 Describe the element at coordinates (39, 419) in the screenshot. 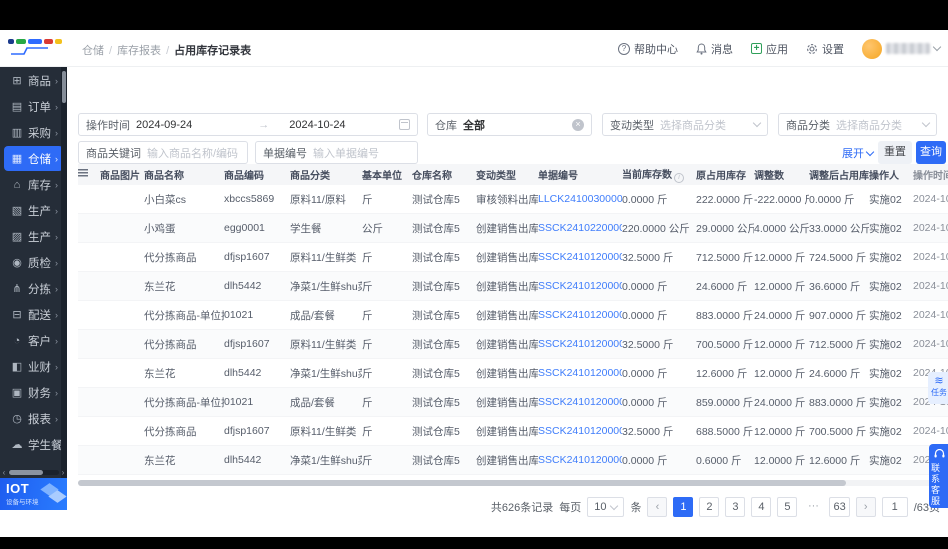

I see `sidebar-item-label: 报表` at that location.